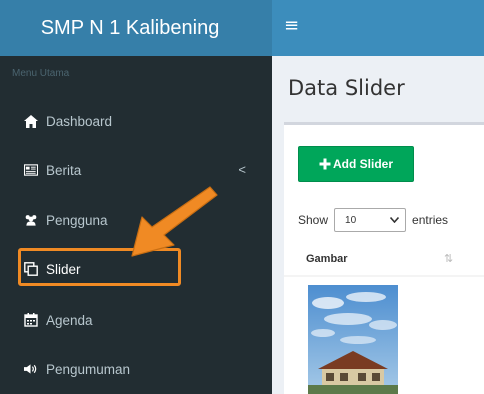 Image resolution: width=484 pixels, height=394 pixels. Describe the element at coordinates (378, 28) in the screenshot. I see `top-navbar: ≡` at that location.